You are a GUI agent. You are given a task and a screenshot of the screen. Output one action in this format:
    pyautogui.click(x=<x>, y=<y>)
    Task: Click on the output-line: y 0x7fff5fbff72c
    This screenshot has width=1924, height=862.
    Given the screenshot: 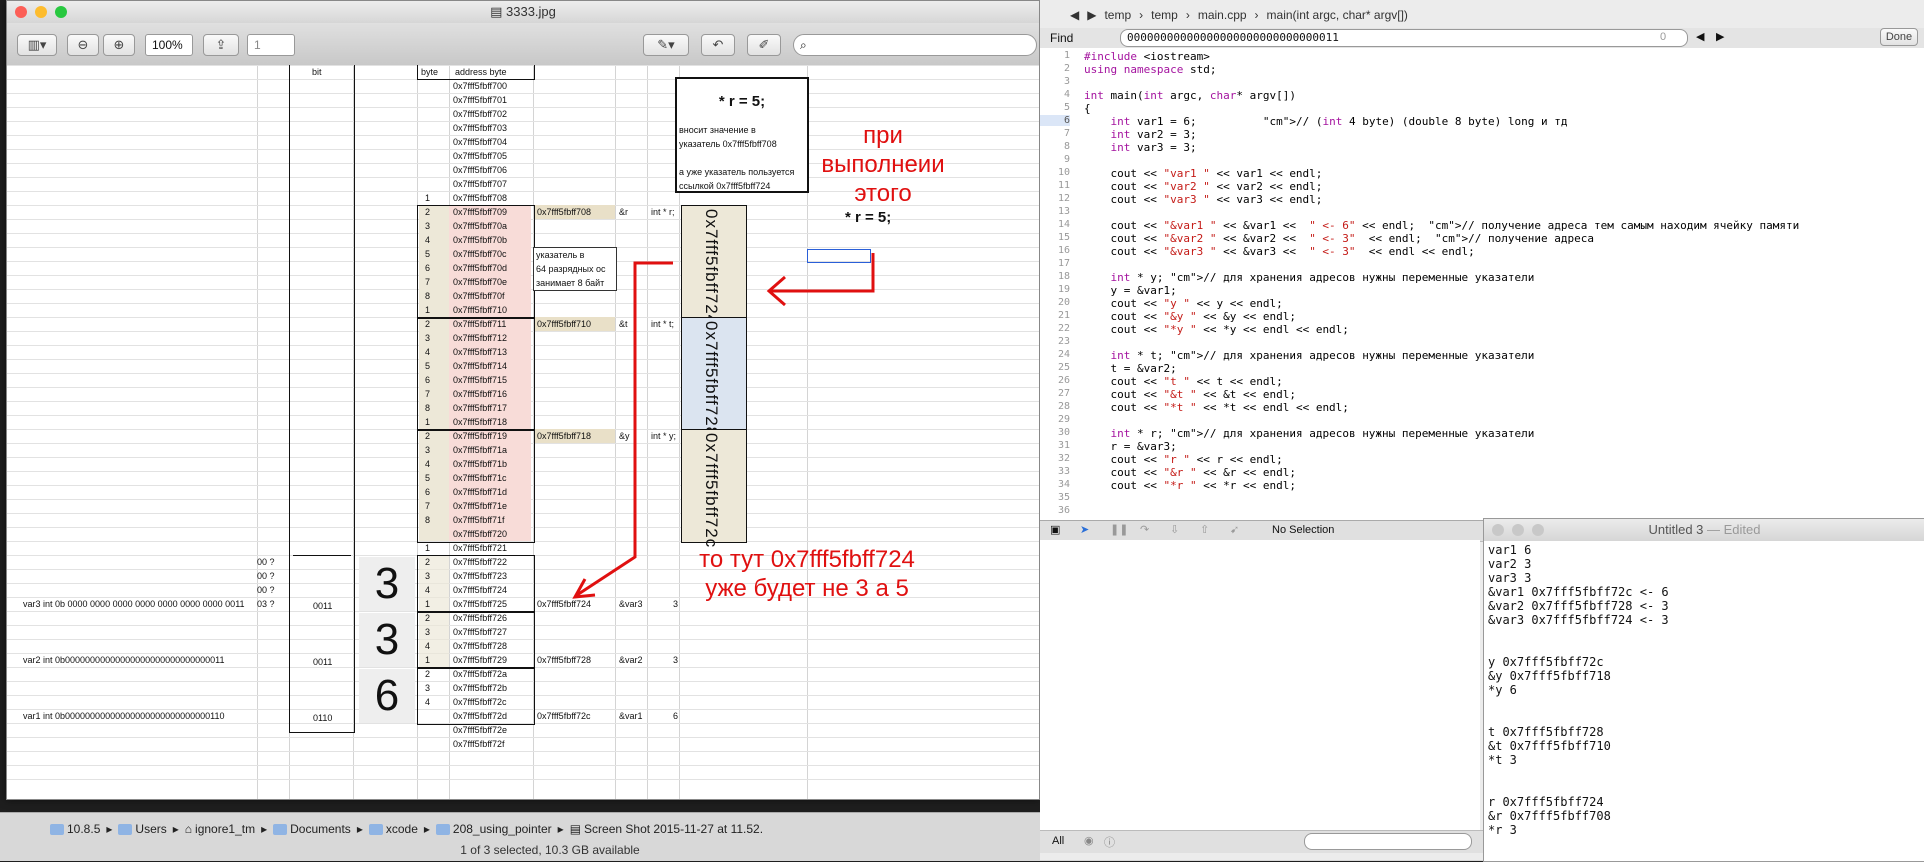 What is the action you would take?
    pyautogui.click(x=1546, y=662)
    